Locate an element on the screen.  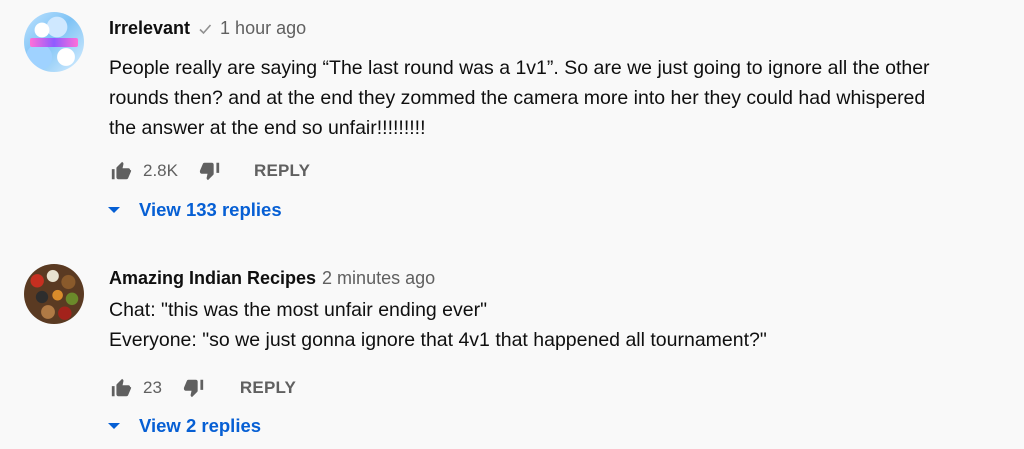
check-icon is located at coordinates (205, 29).